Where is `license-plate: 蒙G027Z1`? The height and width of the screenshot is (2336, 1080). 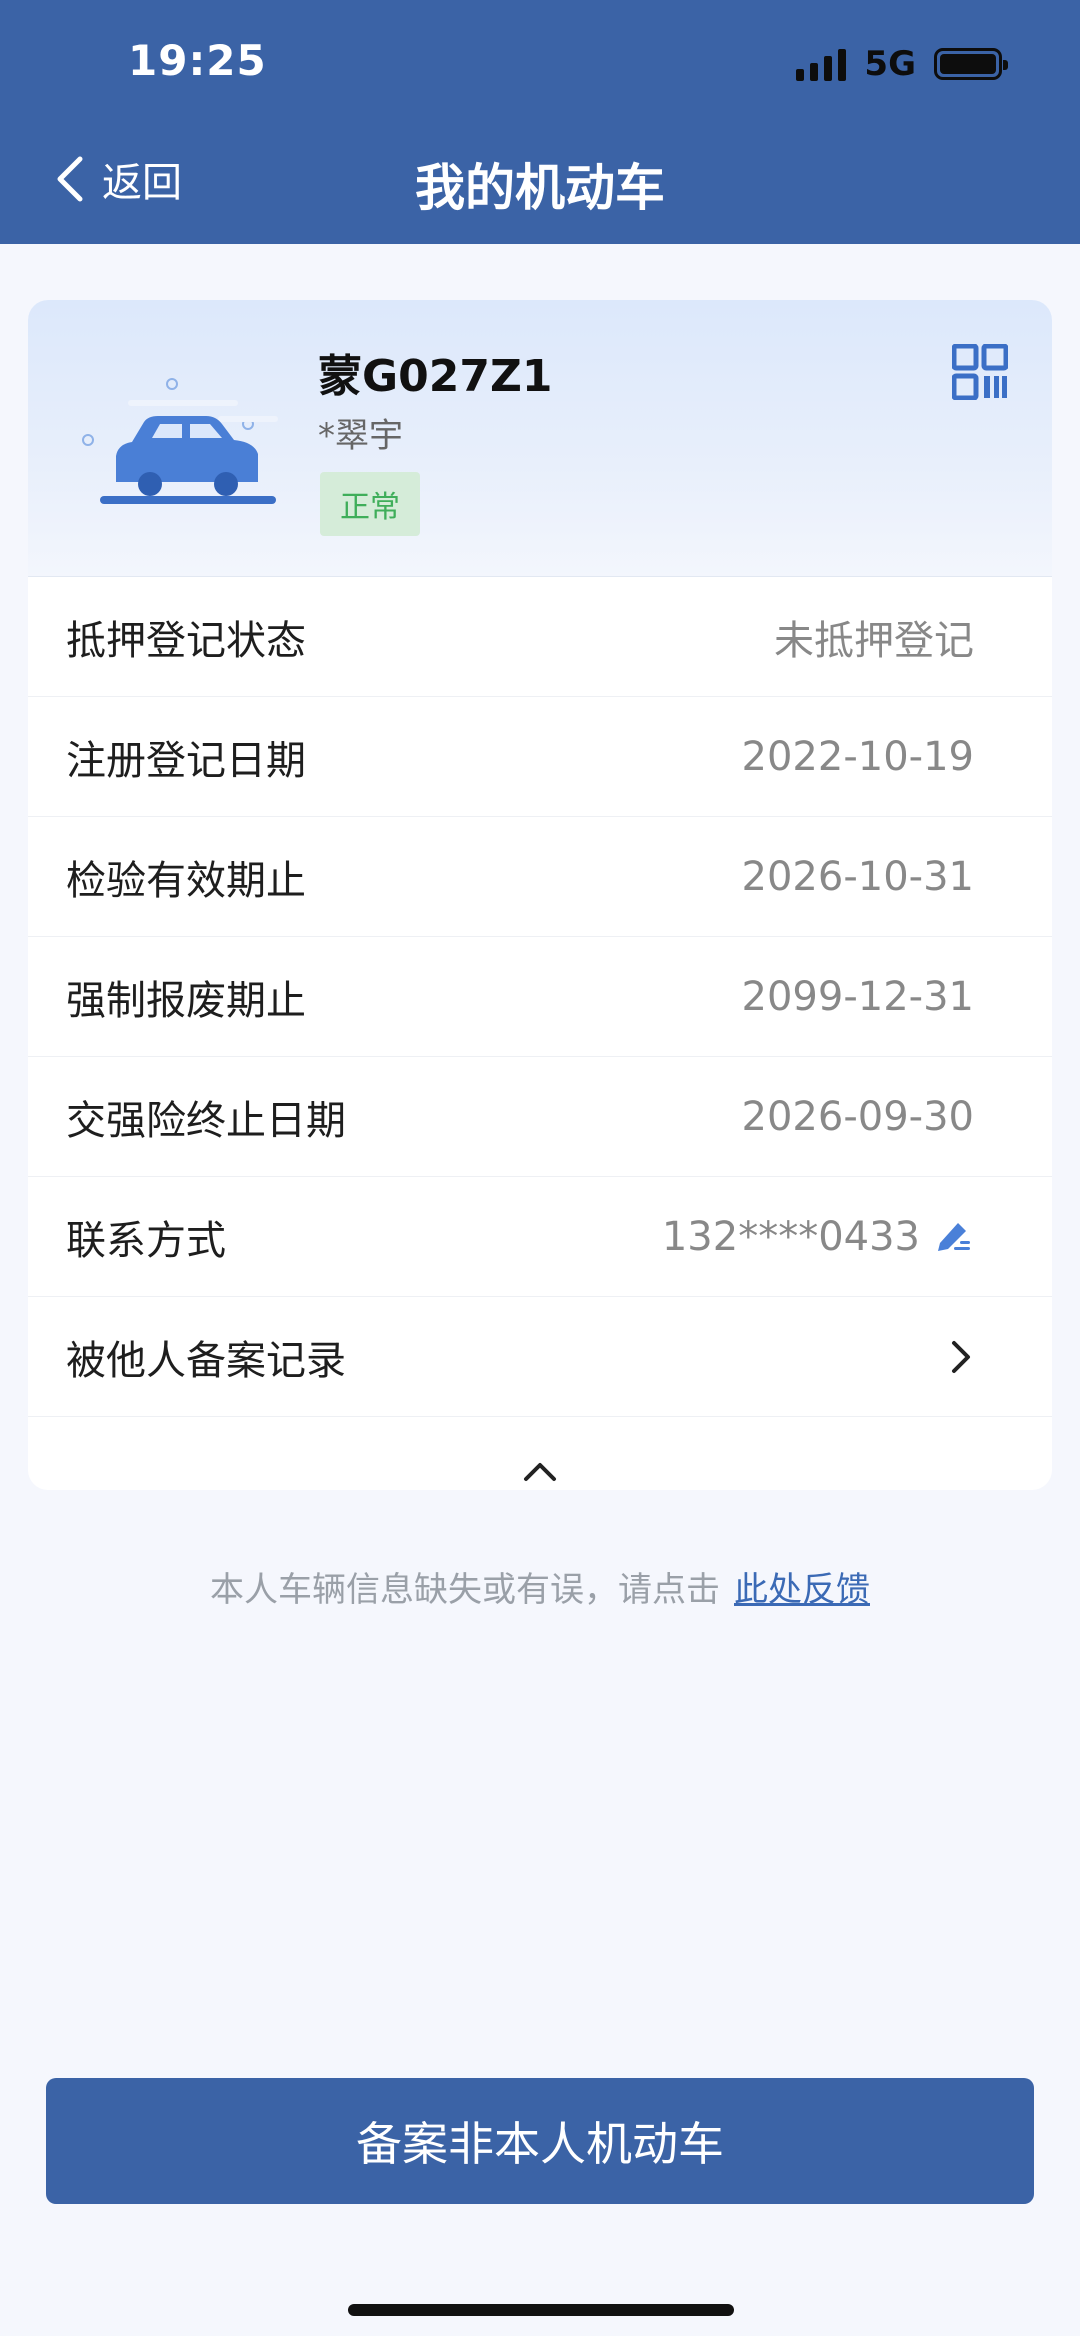
license-plate: 蒙G027Z1 is located at coordinates (435, 376).